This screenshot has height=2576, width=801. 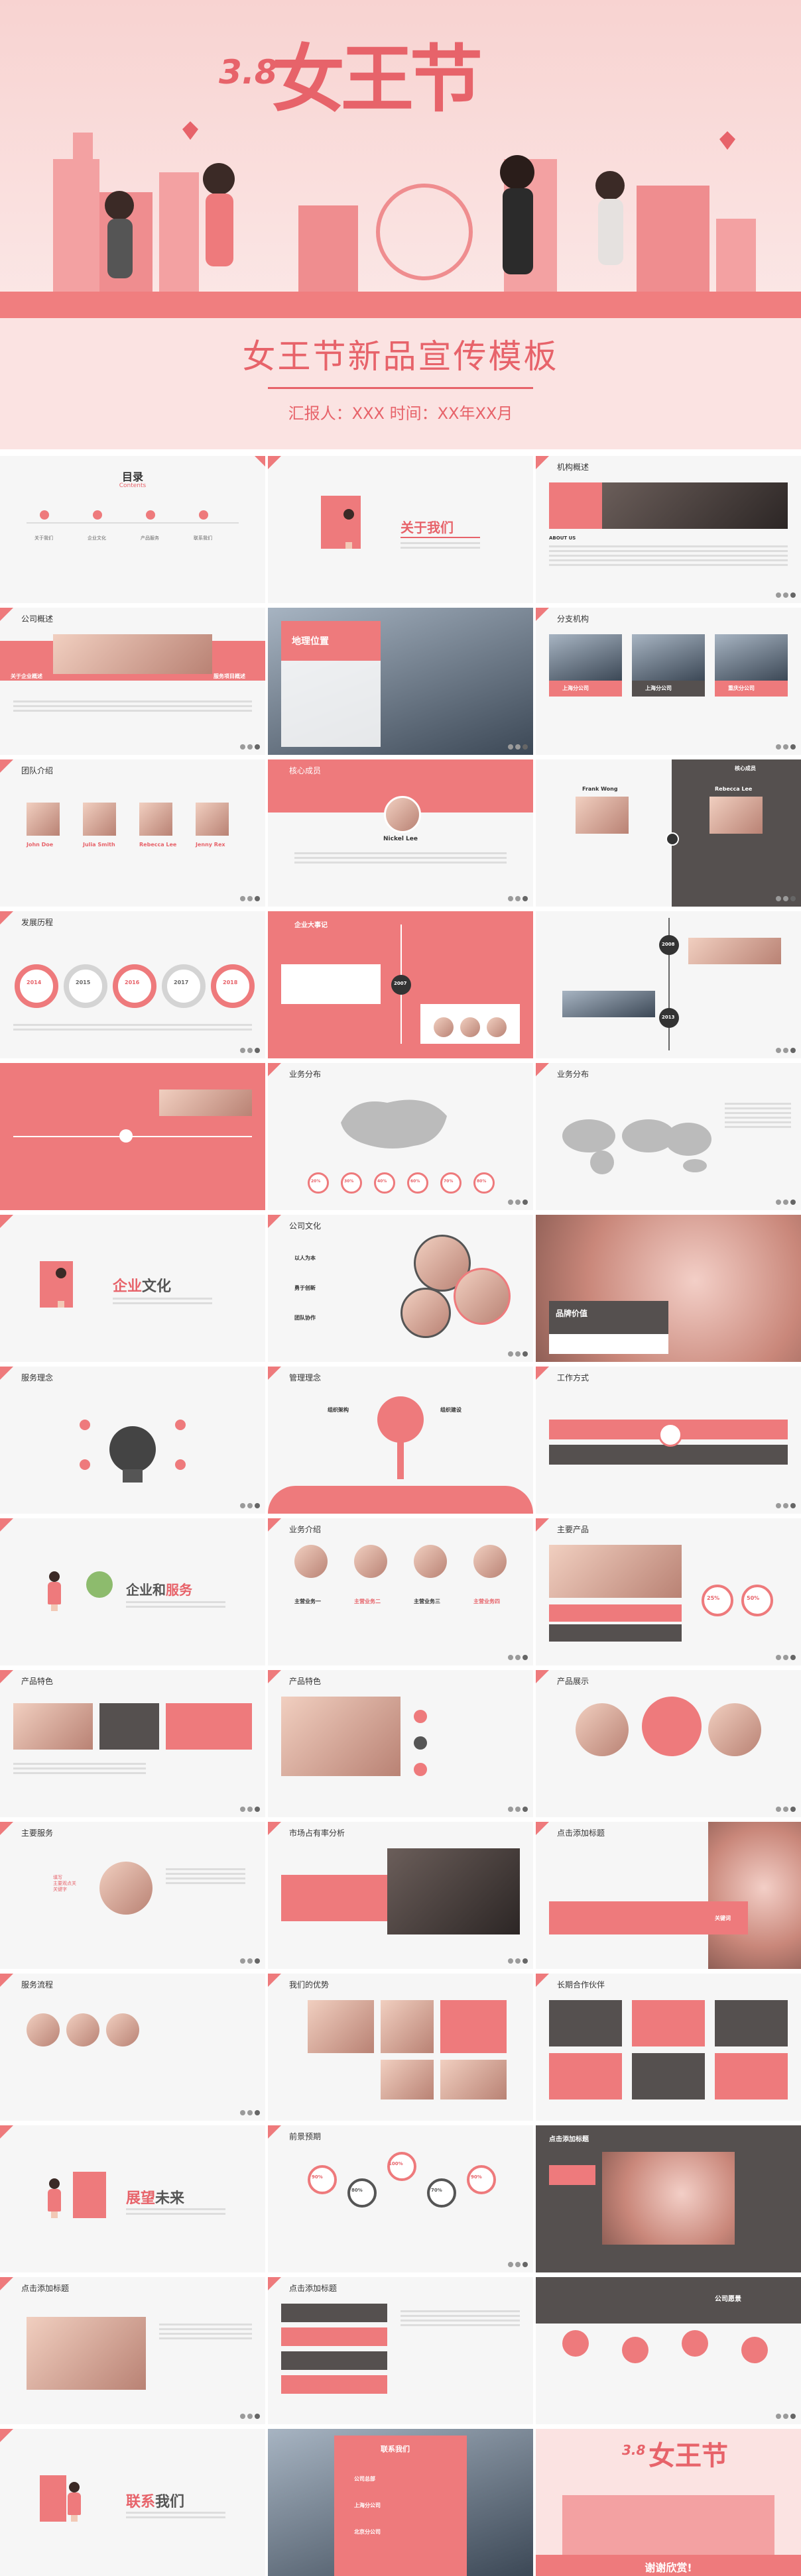 What do you see at coordinates (334, 2384) in the screenshot?
I see `step-bar` at bounding box center [334, 2384].